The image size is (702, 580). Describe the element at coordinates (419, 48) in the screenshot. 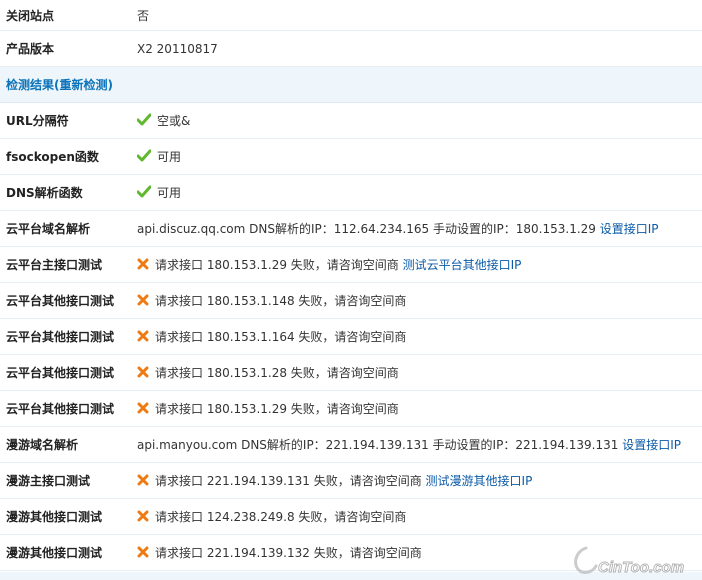

I see `row-value: X2 20110817` at that location.